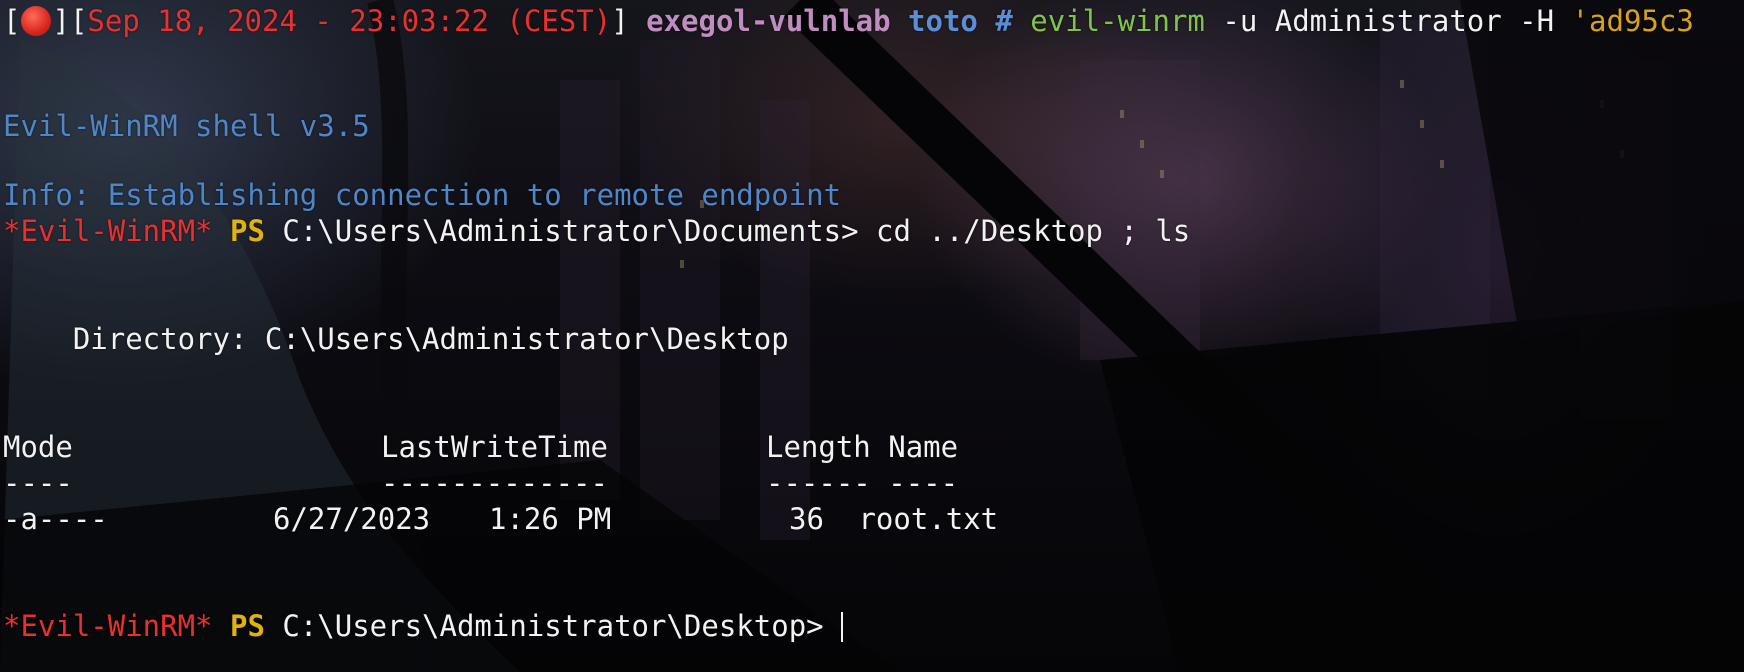  I want to click on table-row: -a---- 6/27/2023 1:26 PM 36 root.txt, so click(873, 519).